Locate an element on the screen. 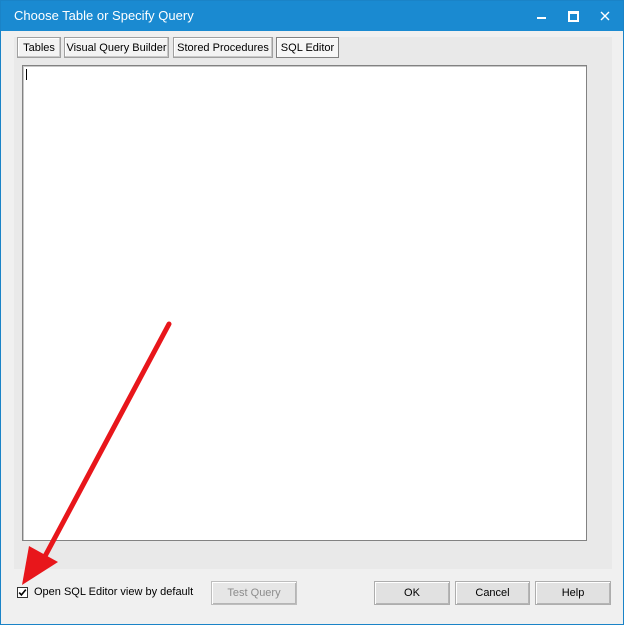 Image resolution: width=624 pixels, height=625 pixels. minimize-button is located at coordinates (541, 16).